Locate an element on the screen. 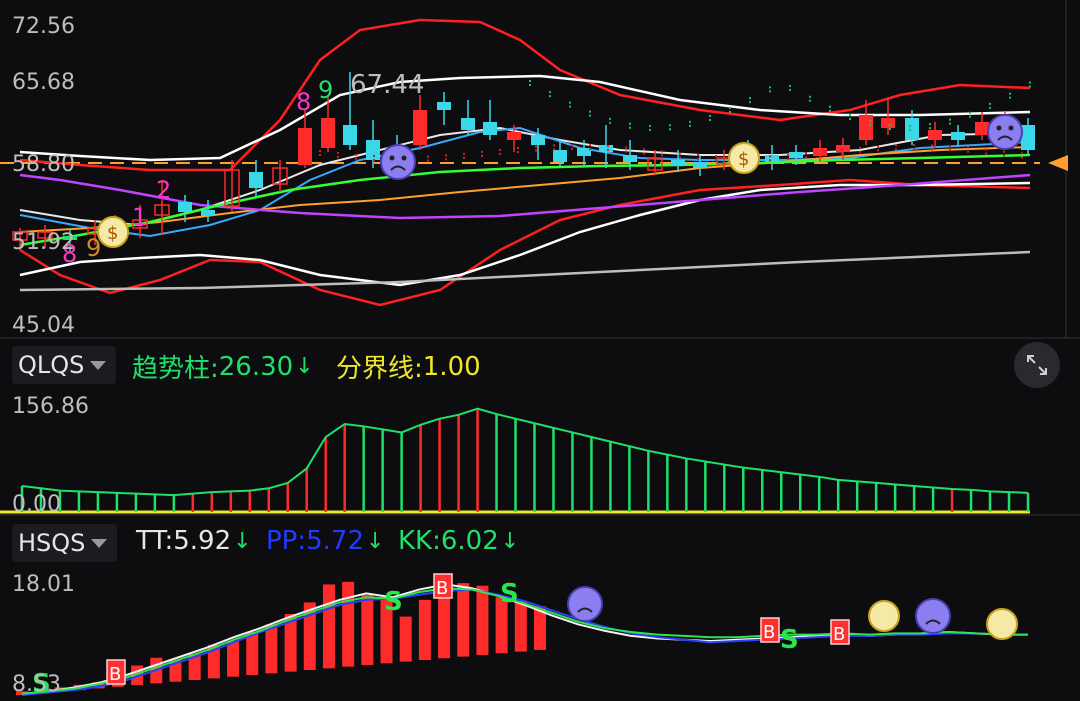 Image resolution: width=1080 pixels, height=701 pixels. pp-down-arrow-icon: ↓ is located at coordinates (375, 541).